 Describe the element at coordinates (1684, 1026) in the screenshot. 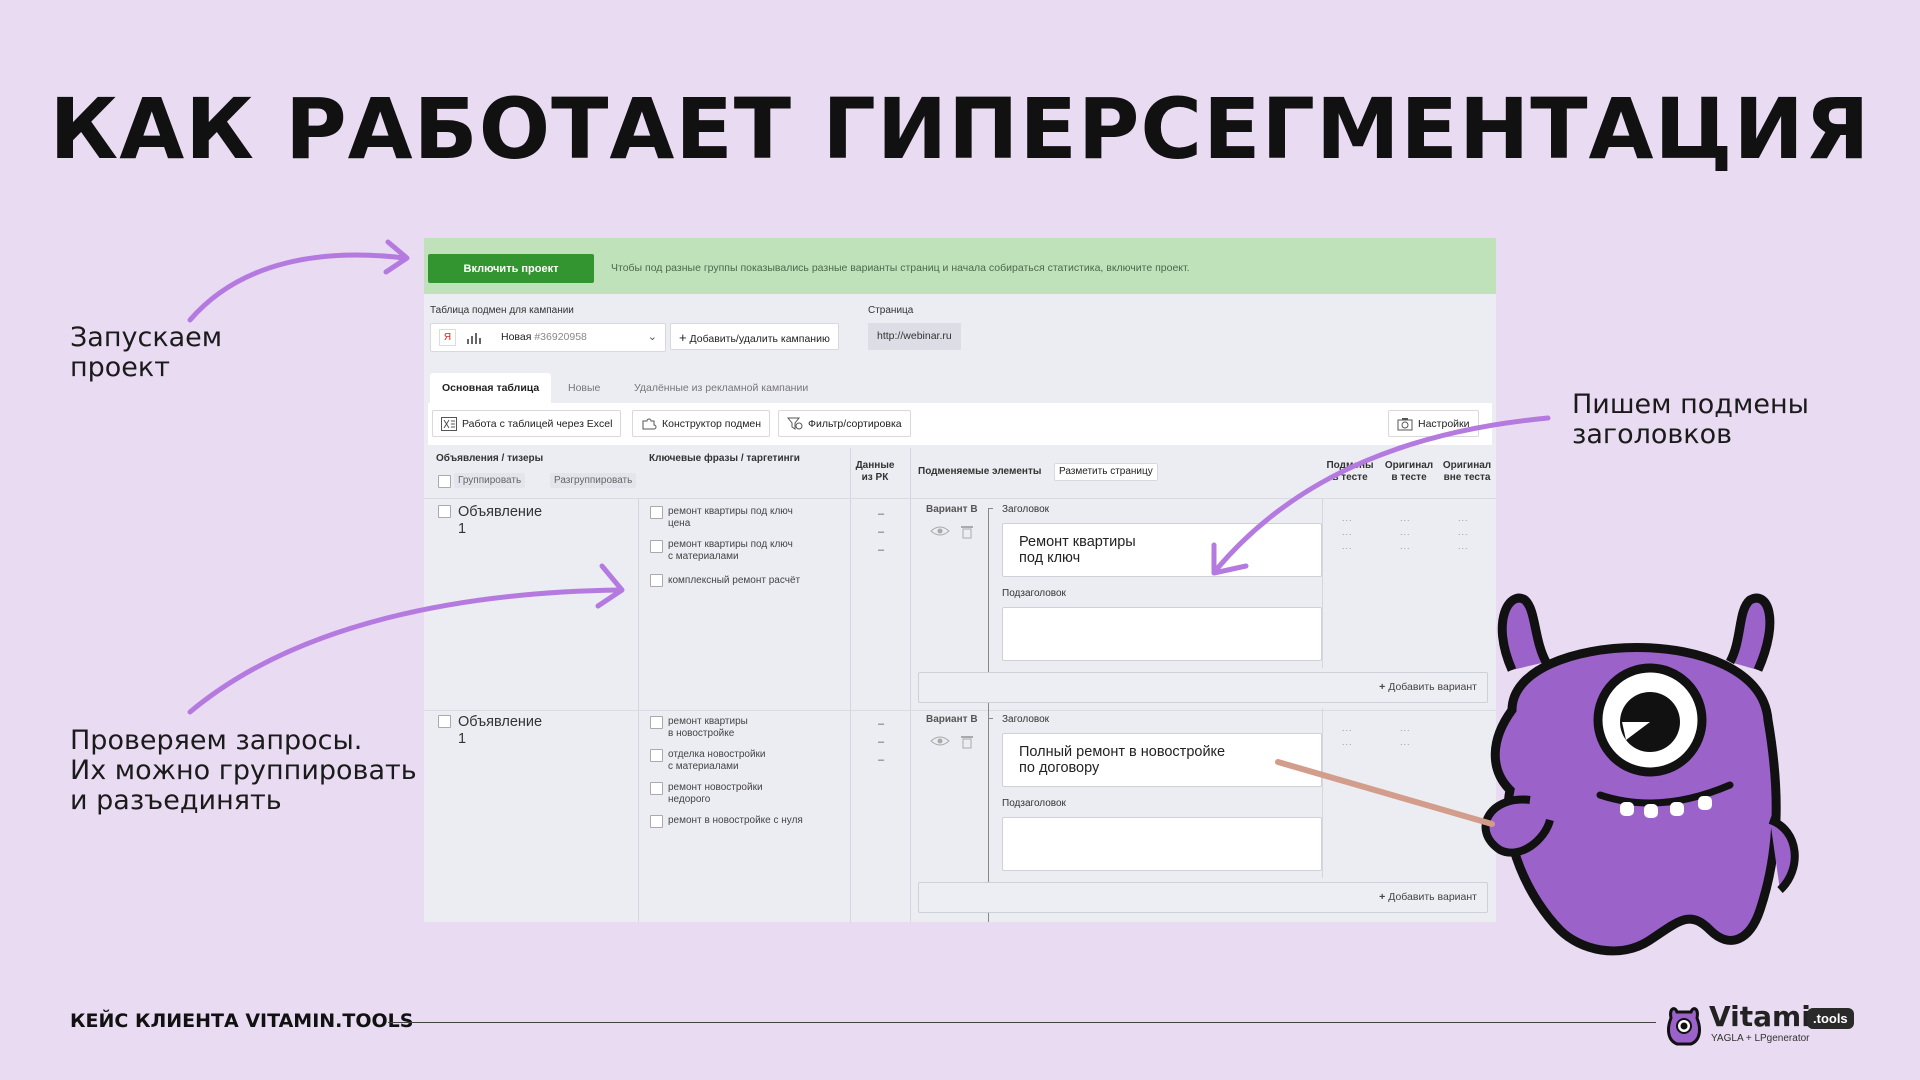

I see `logo-monster-icon` at that location.